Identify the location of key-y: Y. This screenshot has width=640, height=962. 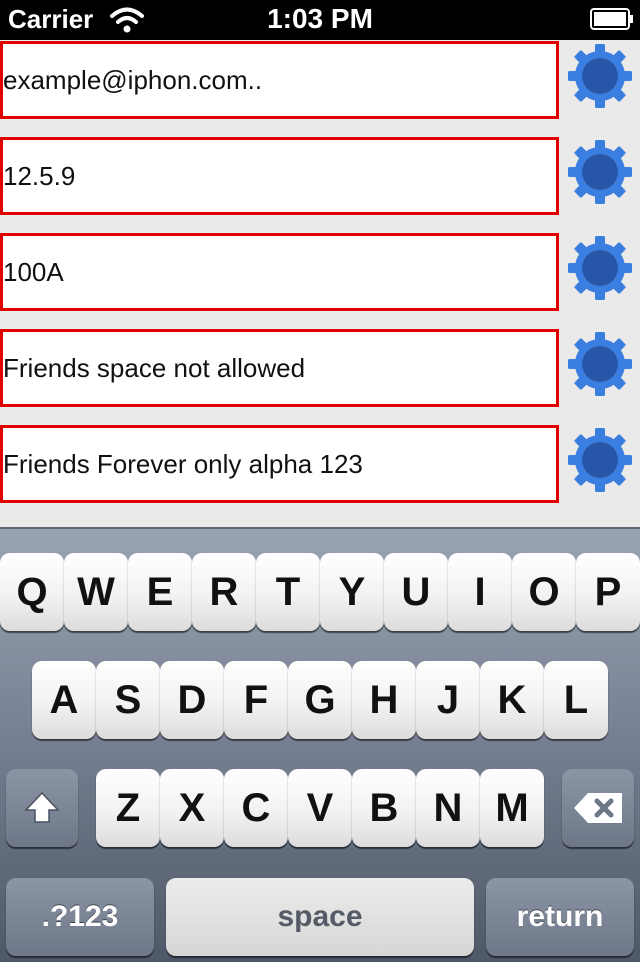
(352, 592).